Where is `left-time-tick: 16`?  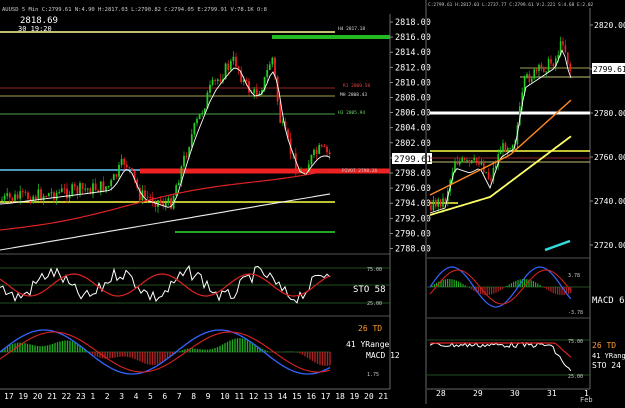 left-time-tick: 16 is located at coordinates (311, 396).